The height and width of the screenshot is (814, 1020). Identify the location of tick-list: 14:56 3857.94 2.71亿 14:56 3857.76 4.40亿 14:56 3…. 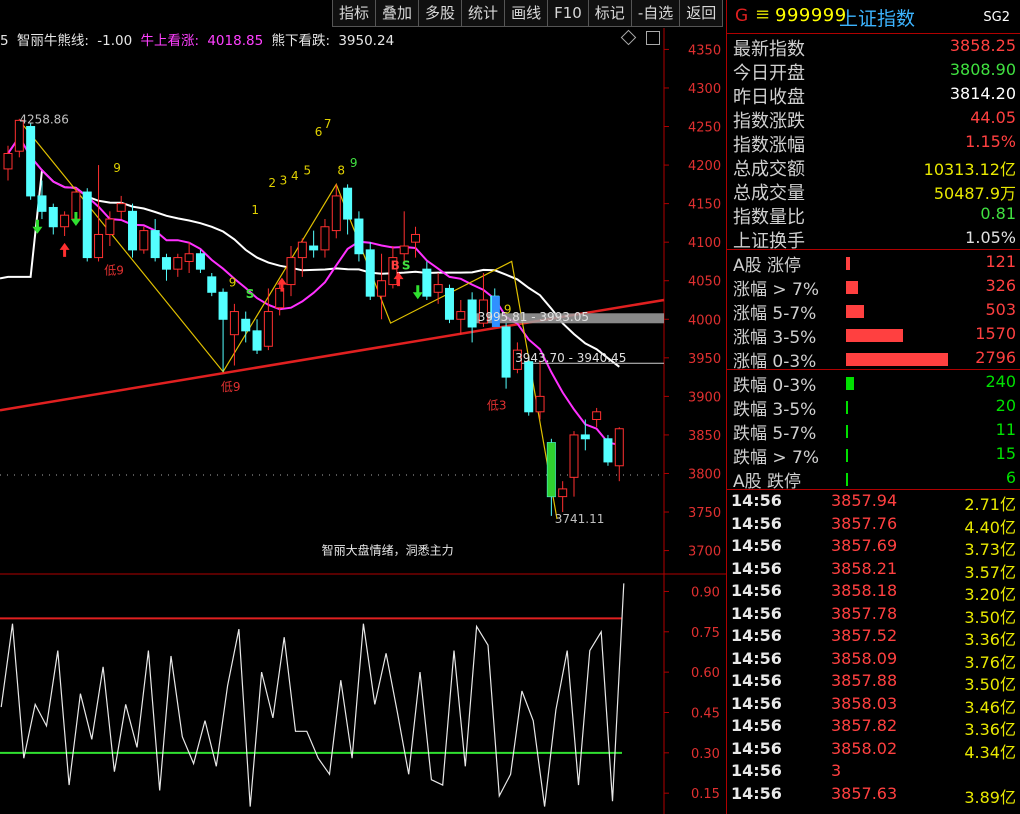
(873, 648).